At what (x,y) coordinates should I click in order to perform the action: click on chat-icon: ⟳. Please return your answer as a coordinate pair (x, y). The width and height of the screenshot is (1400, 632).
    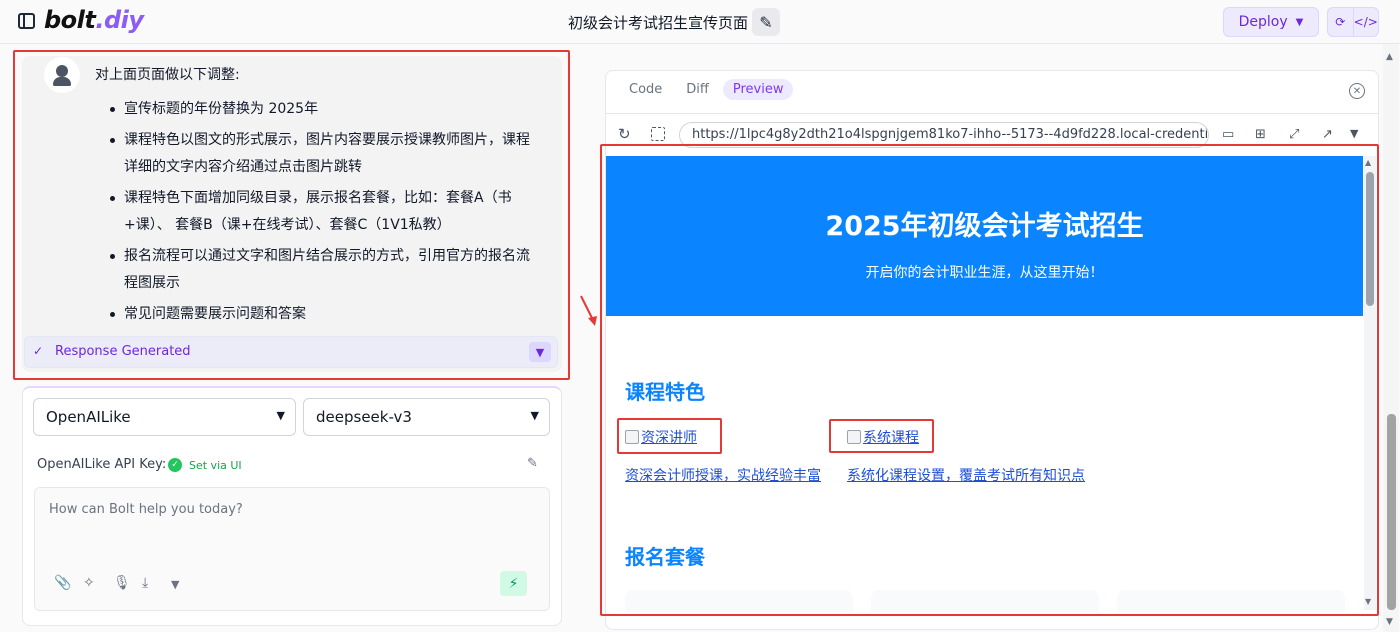
    Looking at the image, I should click on (1341, 22).